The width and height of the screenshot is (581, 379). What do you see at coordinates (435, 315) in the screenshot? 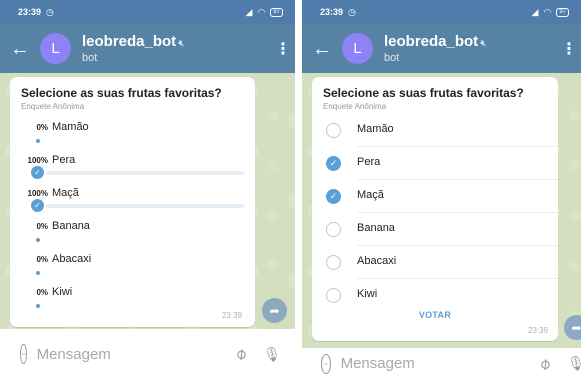
I see `vote-button: VOTAR` at bounding box center [435, 315].